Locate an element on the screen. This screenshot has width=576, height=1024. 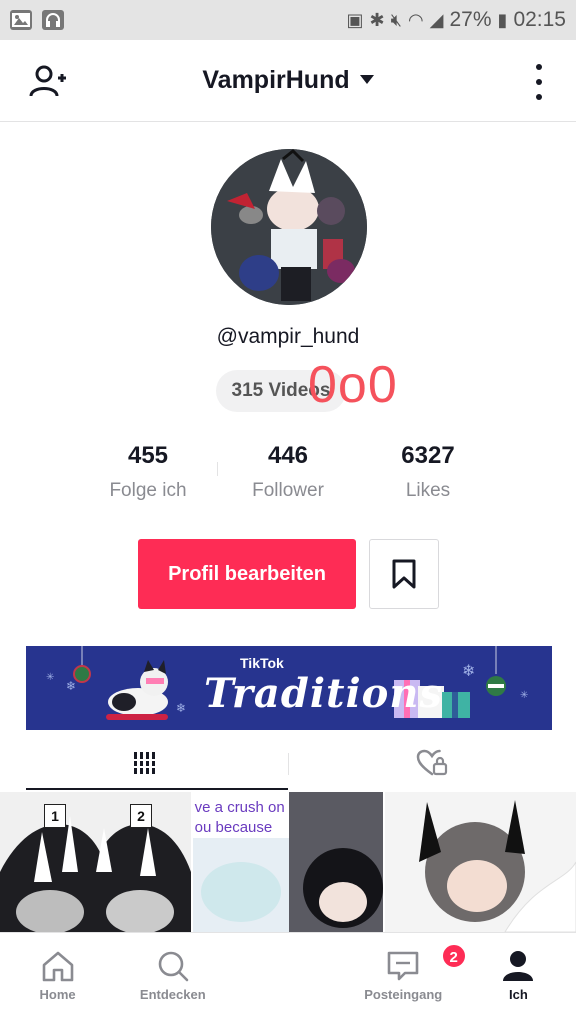
tiktok-traditions-banner: ❄ ✳ ❄ ❄ ✳ TikTok Traditions is located at coordinates (289, 688).